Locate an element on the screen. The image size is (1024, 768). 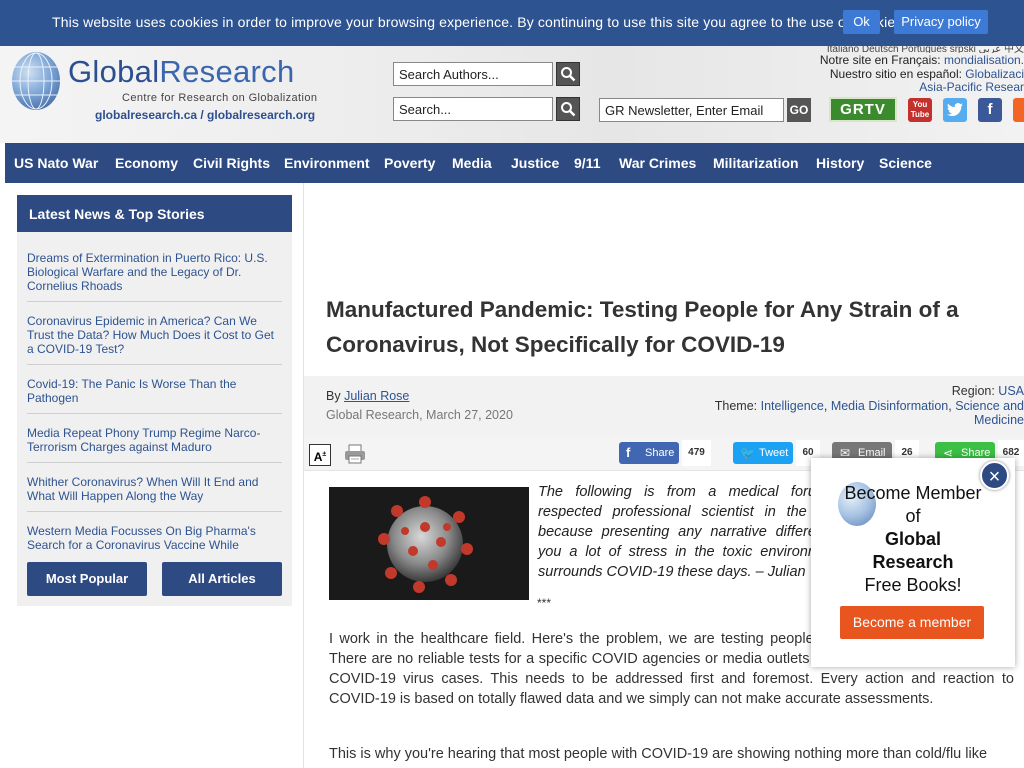
popup-line: Global is located at coordinates (912, 539).